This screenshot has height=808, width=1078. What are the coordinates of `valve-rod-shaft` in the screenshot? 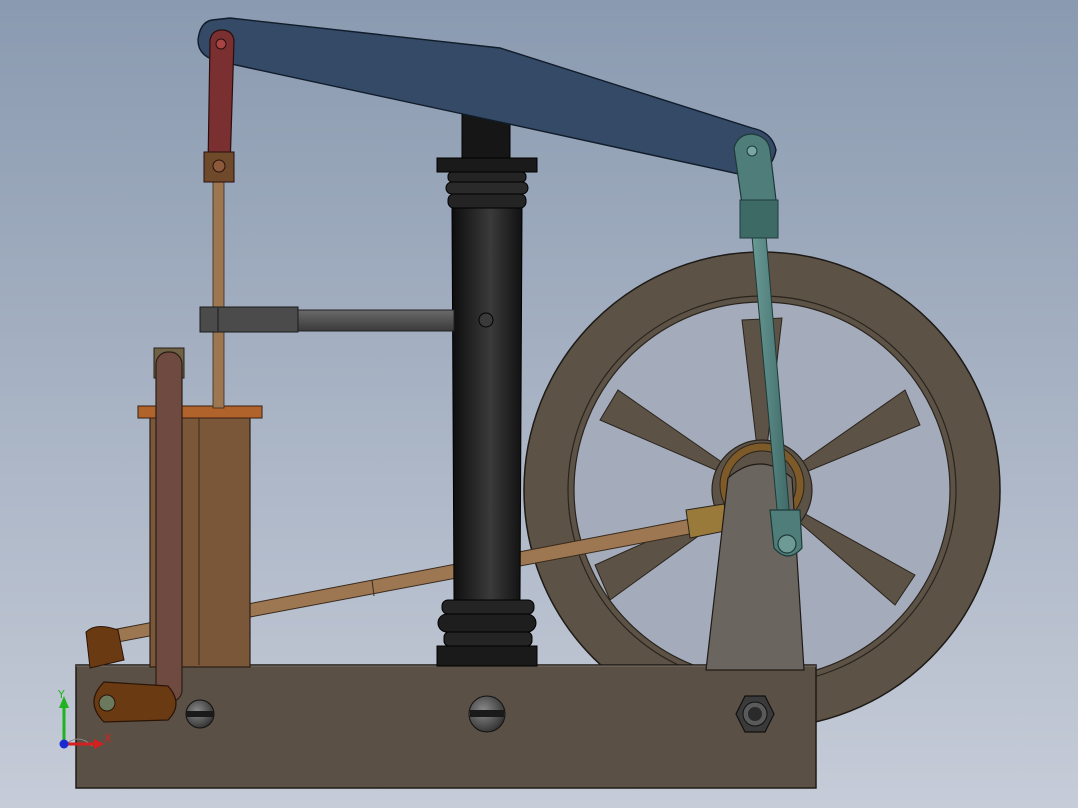 It's located at (169, 527).